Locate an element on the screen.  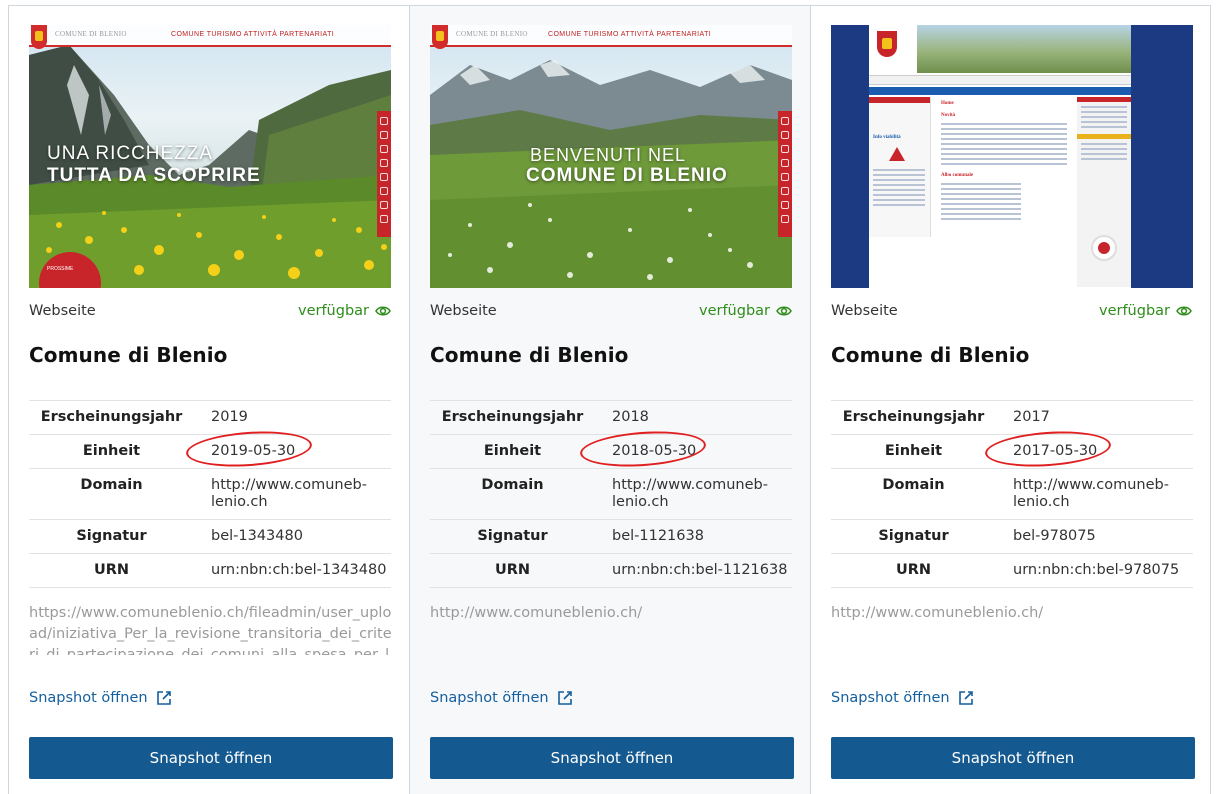
site-header is located at coordinates (1000, 49).